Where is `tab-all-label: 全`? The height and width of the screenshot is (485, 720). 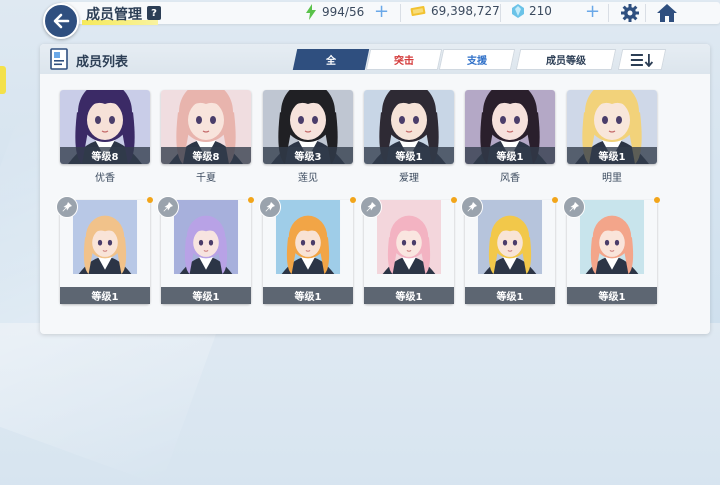
tab-all-label: 全 is located at coordinates (331, 61).